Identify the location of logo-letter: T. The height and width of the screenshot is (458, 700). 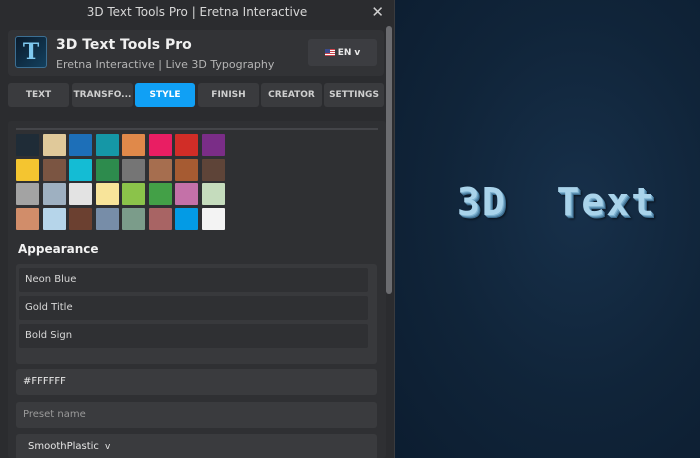
(31, 52).